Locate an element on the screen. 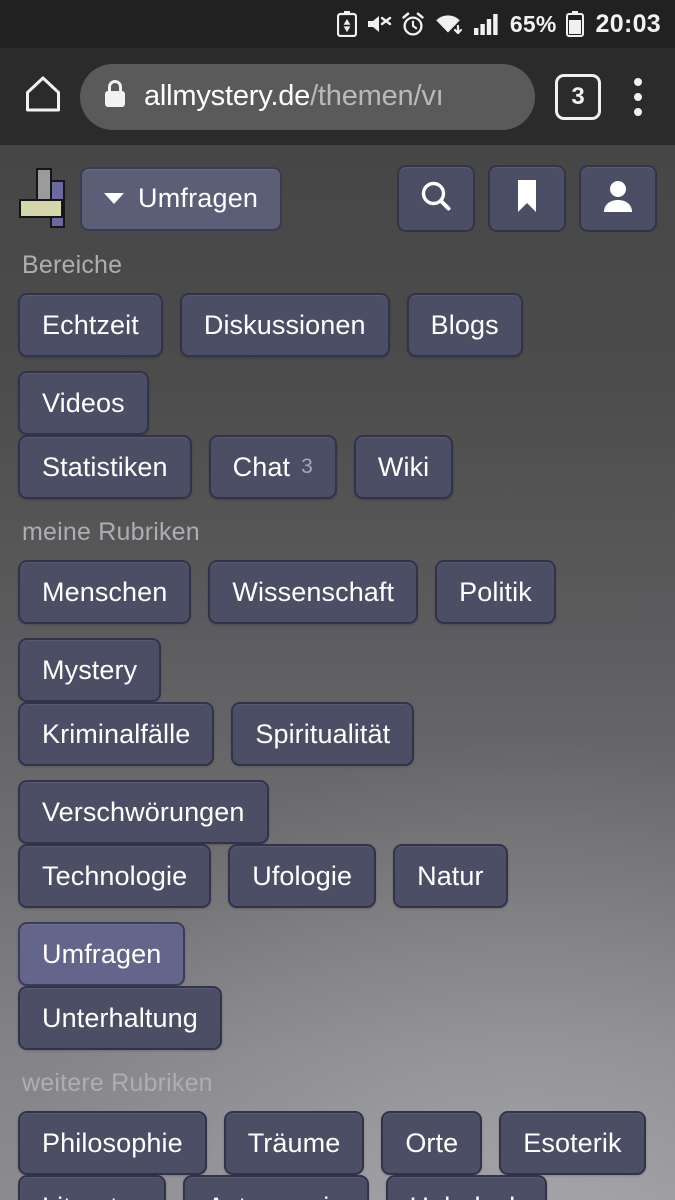 Image resolution: width=675 pixels, height=1200 pixels. category-chip-spiritualit-t: Spiritualität is located at coordinates (323, 734).